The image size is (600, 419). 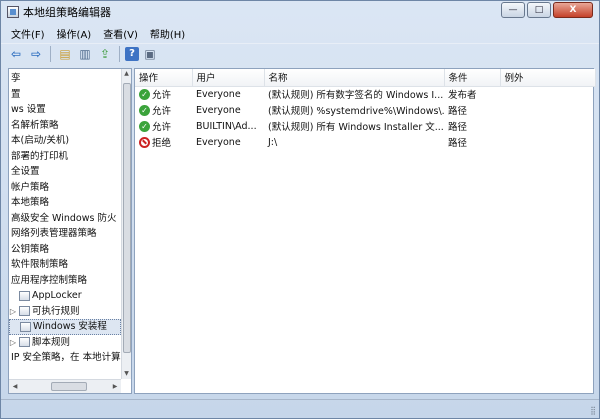 I want to click on tree-item-label: 本(启动/关机), so click(x=40, y=140).